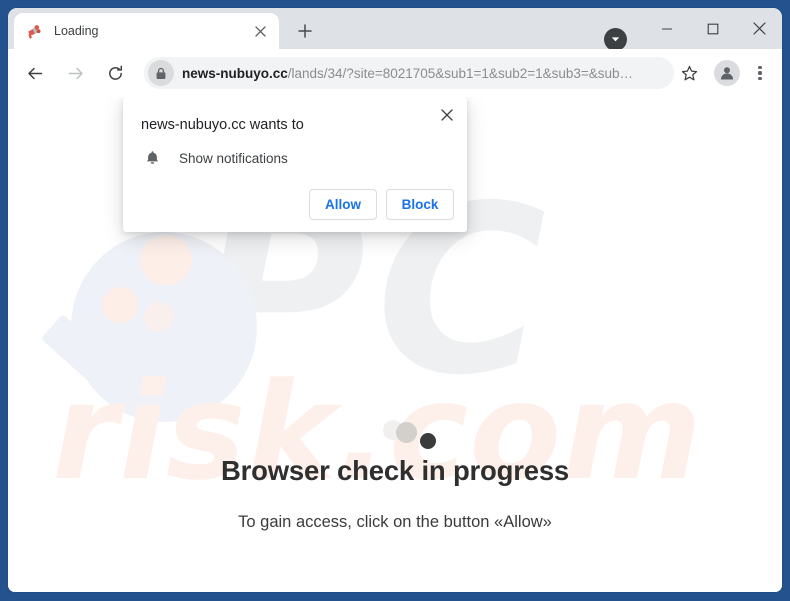 The height and width of the screenshot is (601, 790). I want to click on tab-strip: Loading, so click(395, 29).